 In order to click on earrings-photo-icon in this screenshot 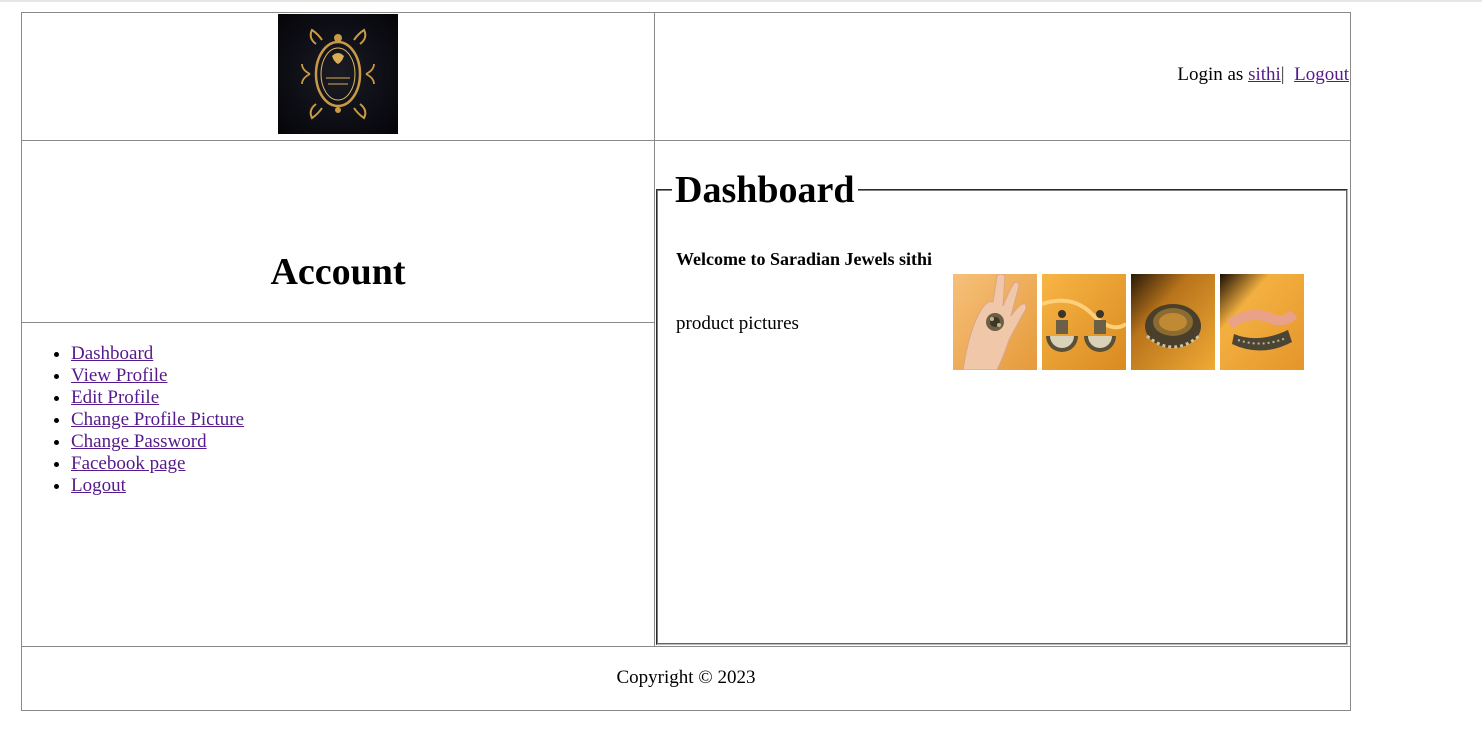, I will do `click(1084, 322)`.